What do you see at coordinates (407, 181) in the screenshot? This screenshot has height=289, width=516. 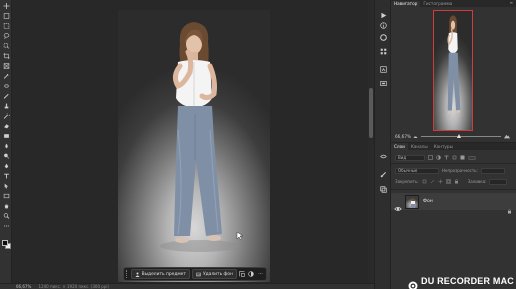 I see `lock-label: Закрепить:` at bounding box center [407, 181].